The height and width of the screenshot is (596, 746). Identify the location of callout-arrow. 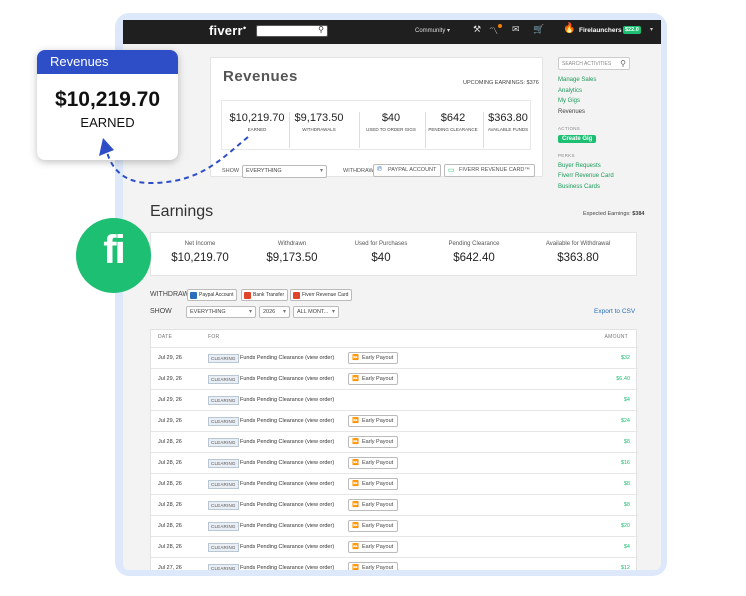
(174, 160).